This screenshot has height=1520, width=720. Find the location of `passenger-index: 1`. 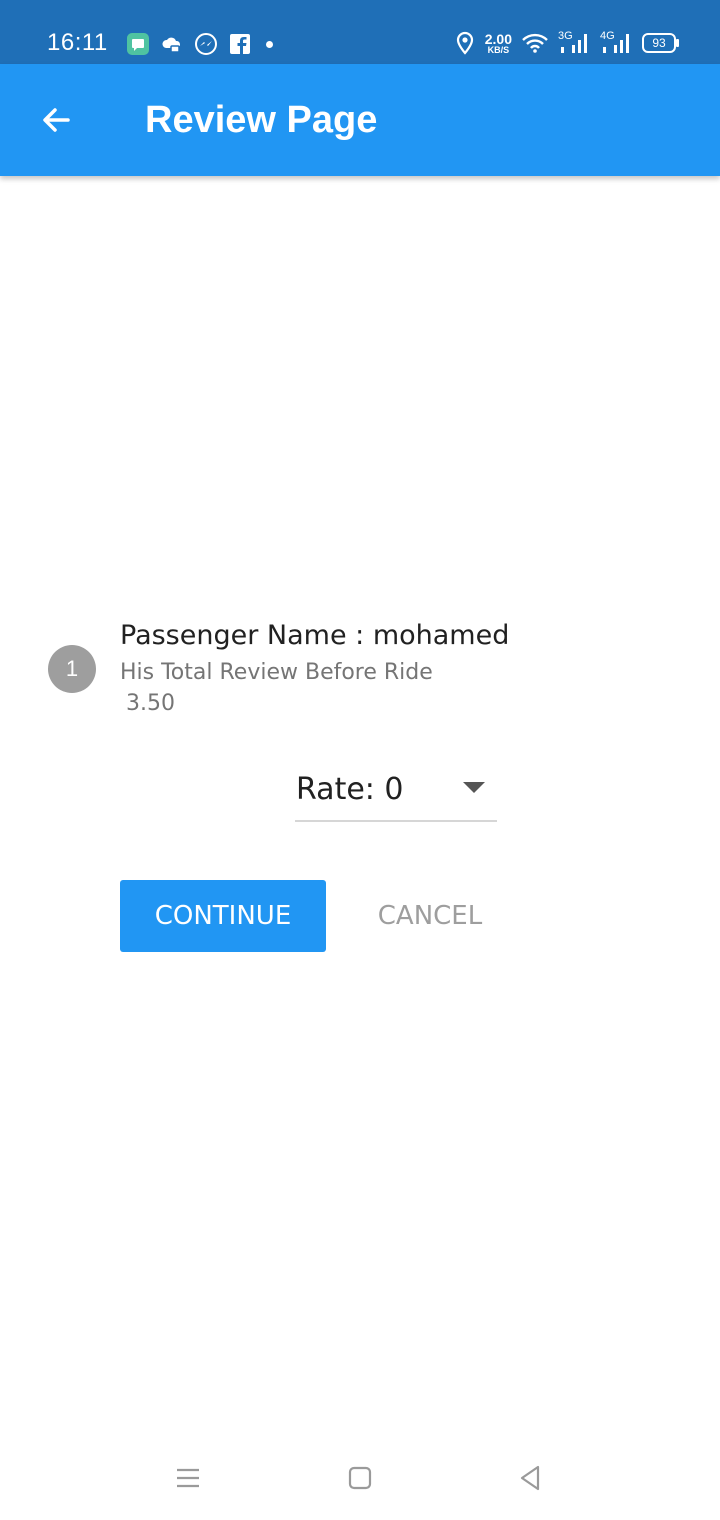

passenger-index: 1 is located at coordinates (72, 668).